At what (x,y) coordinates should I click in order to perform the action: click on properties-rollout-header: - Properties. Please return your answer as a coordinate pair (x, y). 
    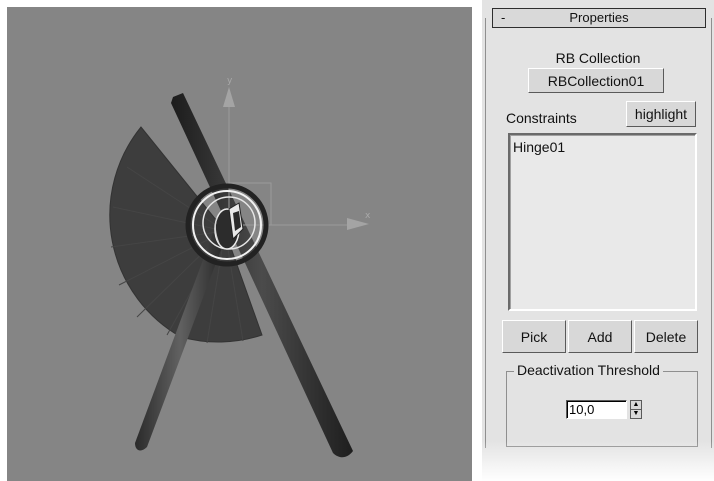
    Looking at the image, I should click on (599, 18).